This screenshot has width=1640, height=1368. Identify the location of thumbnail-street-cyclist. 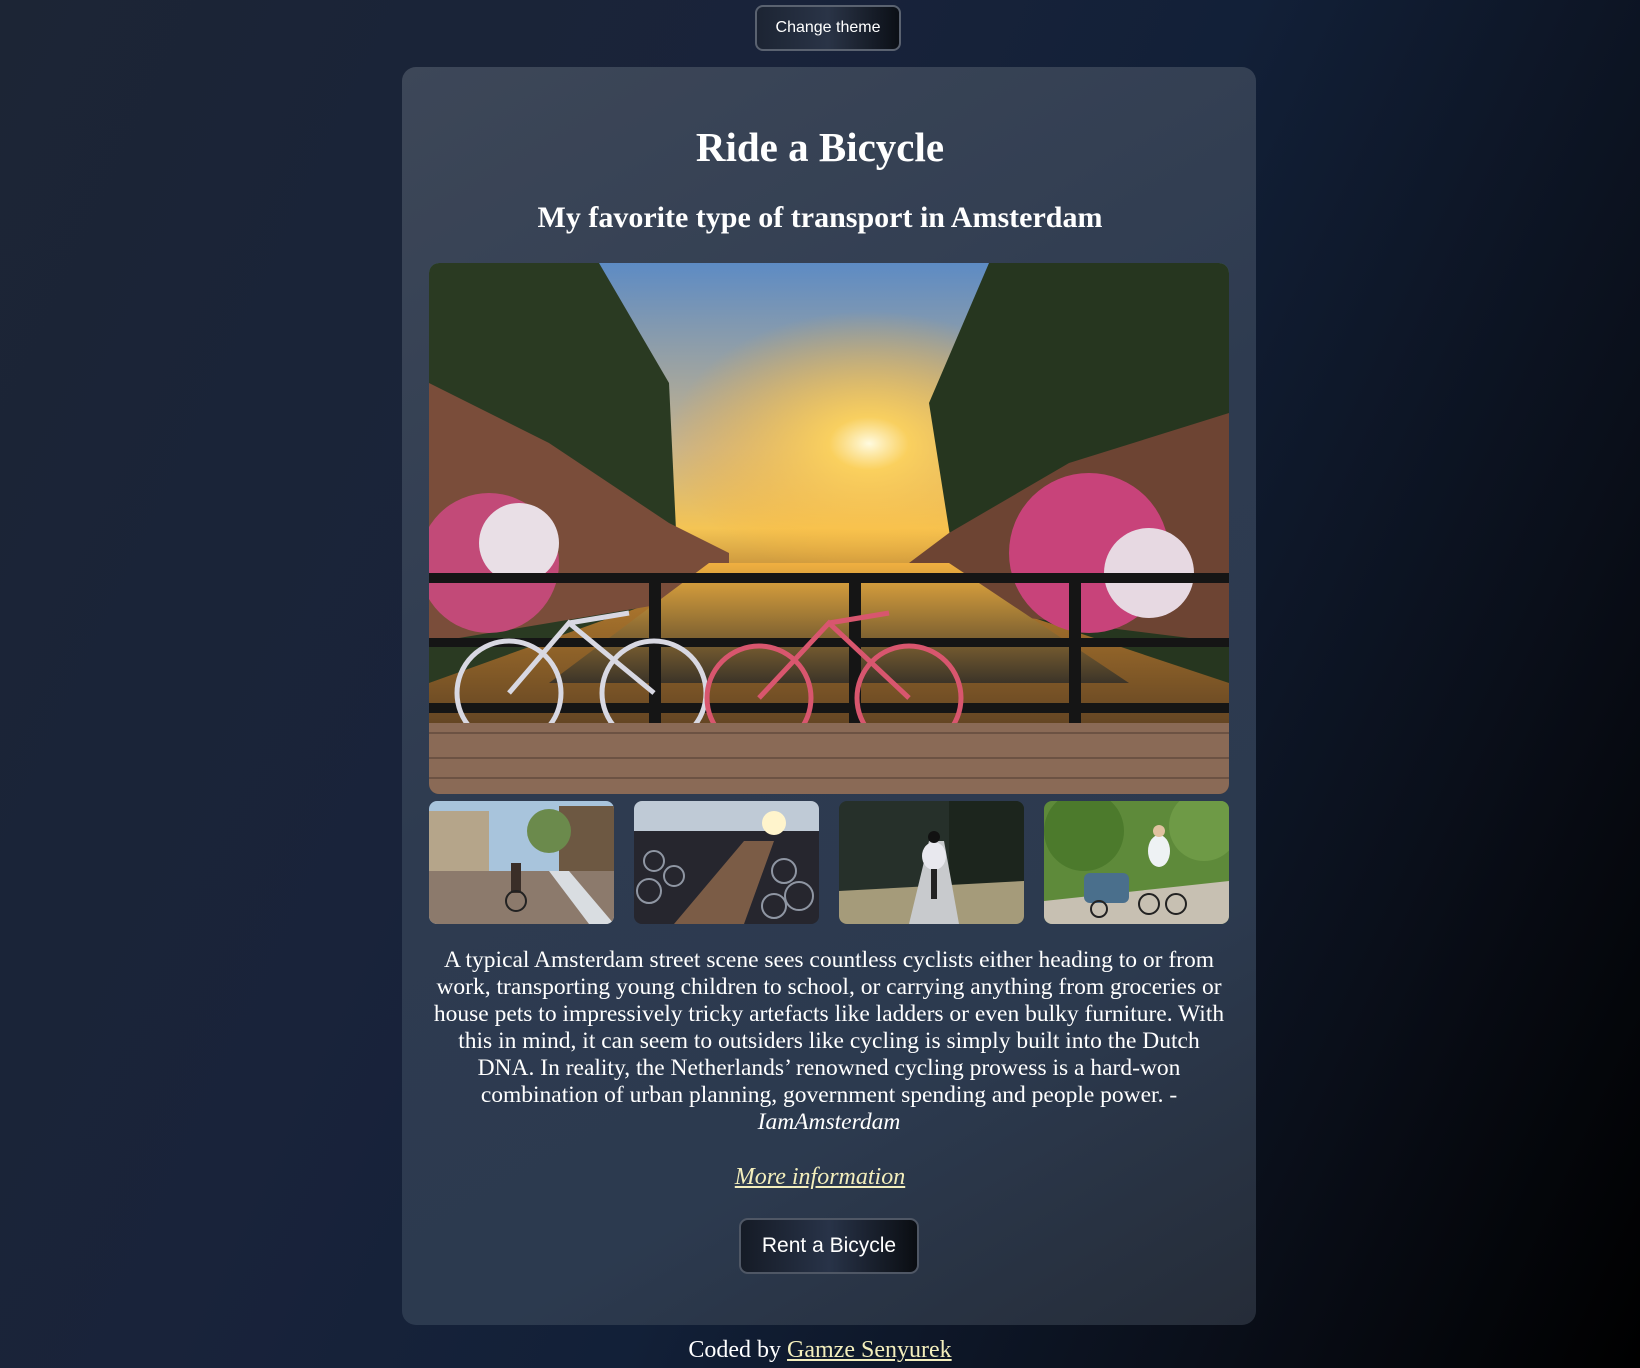
(521, 862).